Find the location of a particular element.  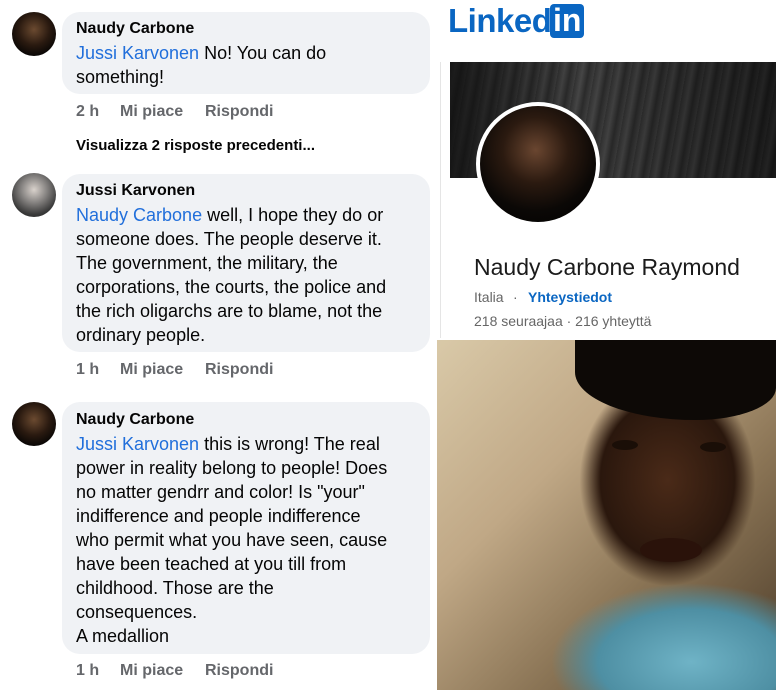

linkedin-wordmark: Linked is located at coordinates (500, 20).